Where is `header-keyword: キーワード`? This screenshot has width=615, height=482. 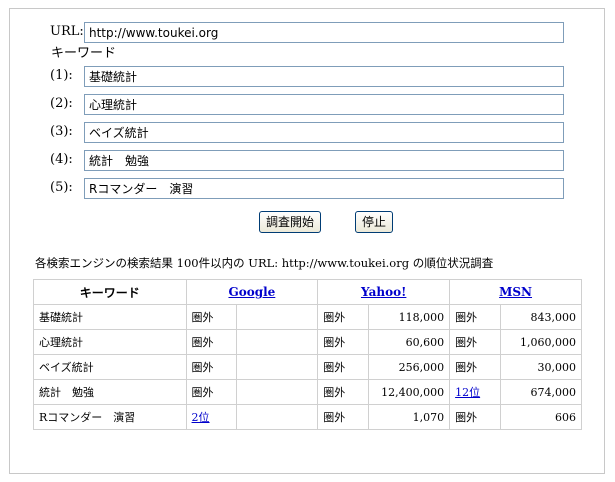
header-keyword: キーワード is located at coordinates (110, 292).